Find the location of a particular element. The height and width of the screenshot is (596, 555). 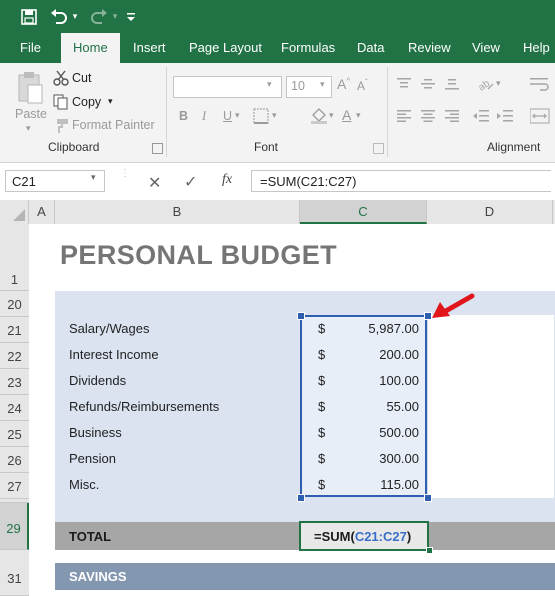

decrease-indent-icon is located at coordinates (481, 116).